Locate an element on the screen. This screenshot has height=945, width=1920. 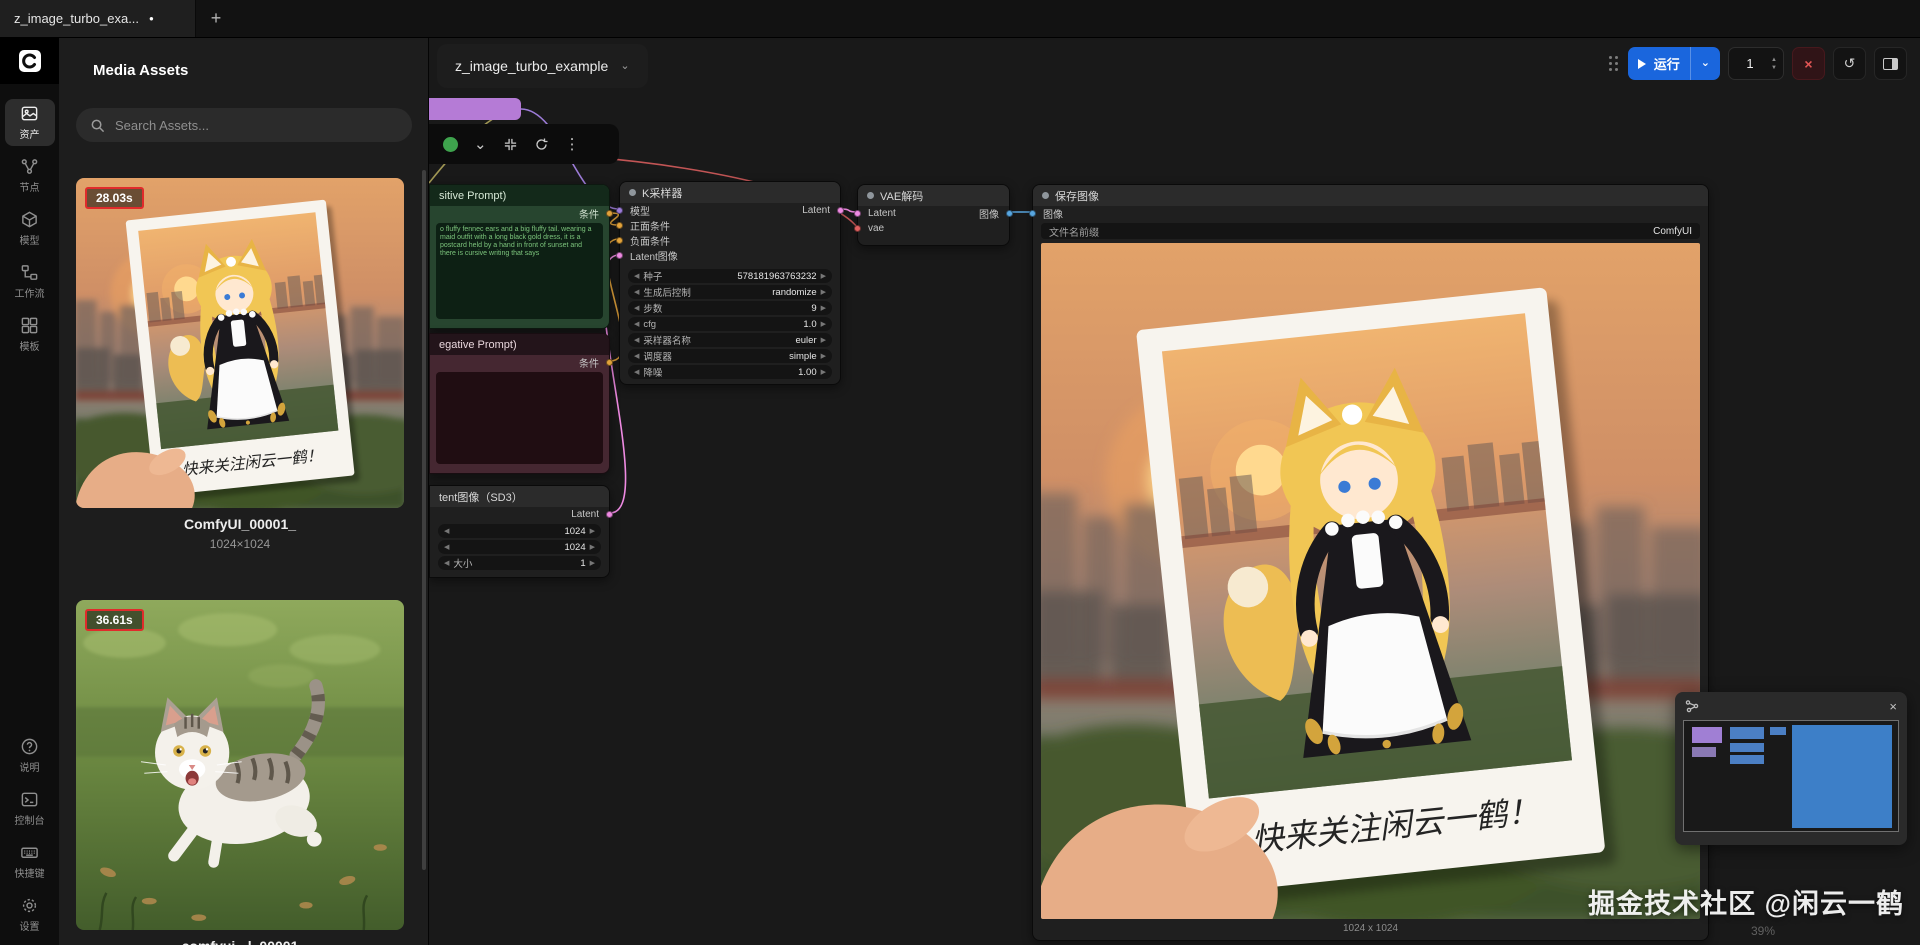
node-header: sitive Prompt) is located at coordinates (519, 195).